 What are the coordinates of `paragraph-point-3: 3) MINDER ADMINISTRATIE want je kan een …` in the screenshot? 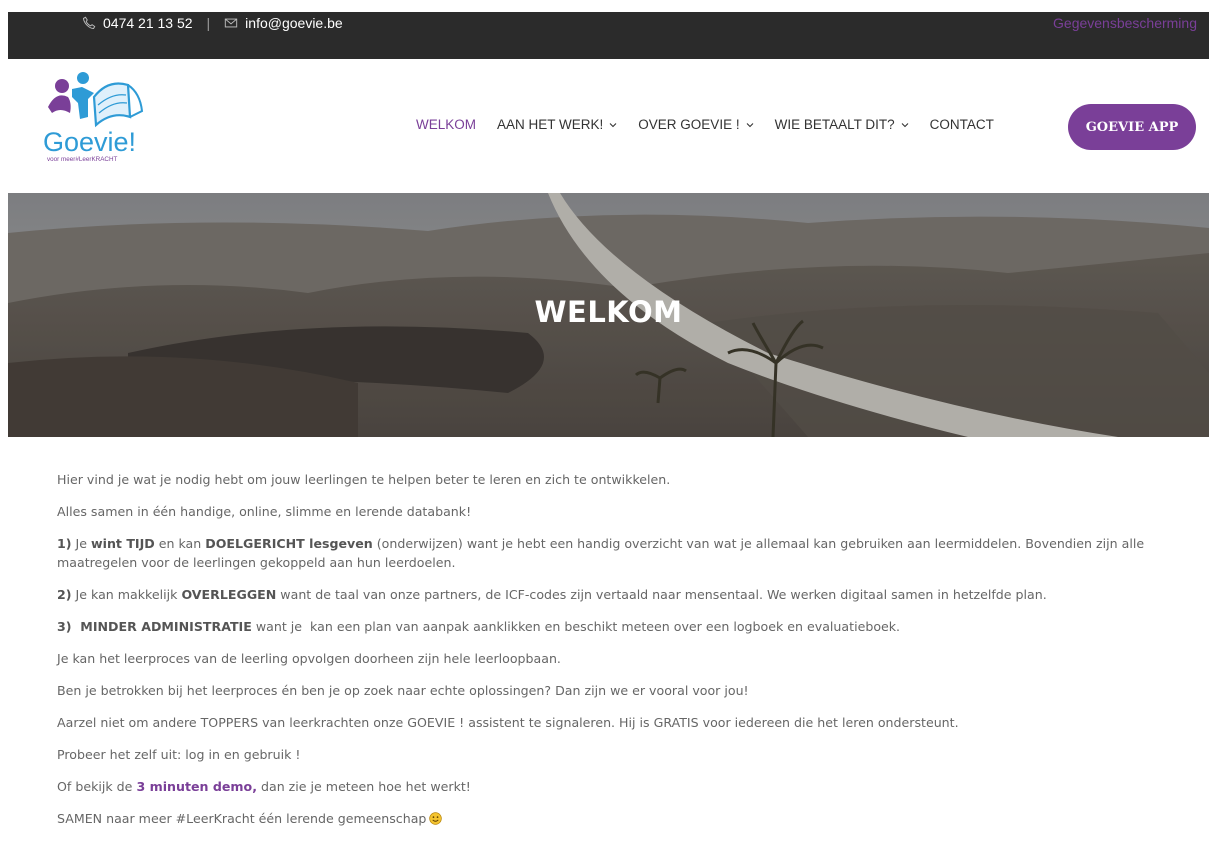 It's located at (479, 626).